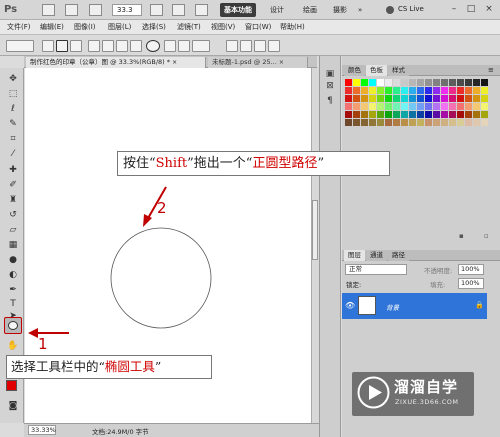 The width and height of the screenshot is (500, 437). Describe the element at coordinates (156, 10) in the screenshot. I see `hand-view-icon` at that location.